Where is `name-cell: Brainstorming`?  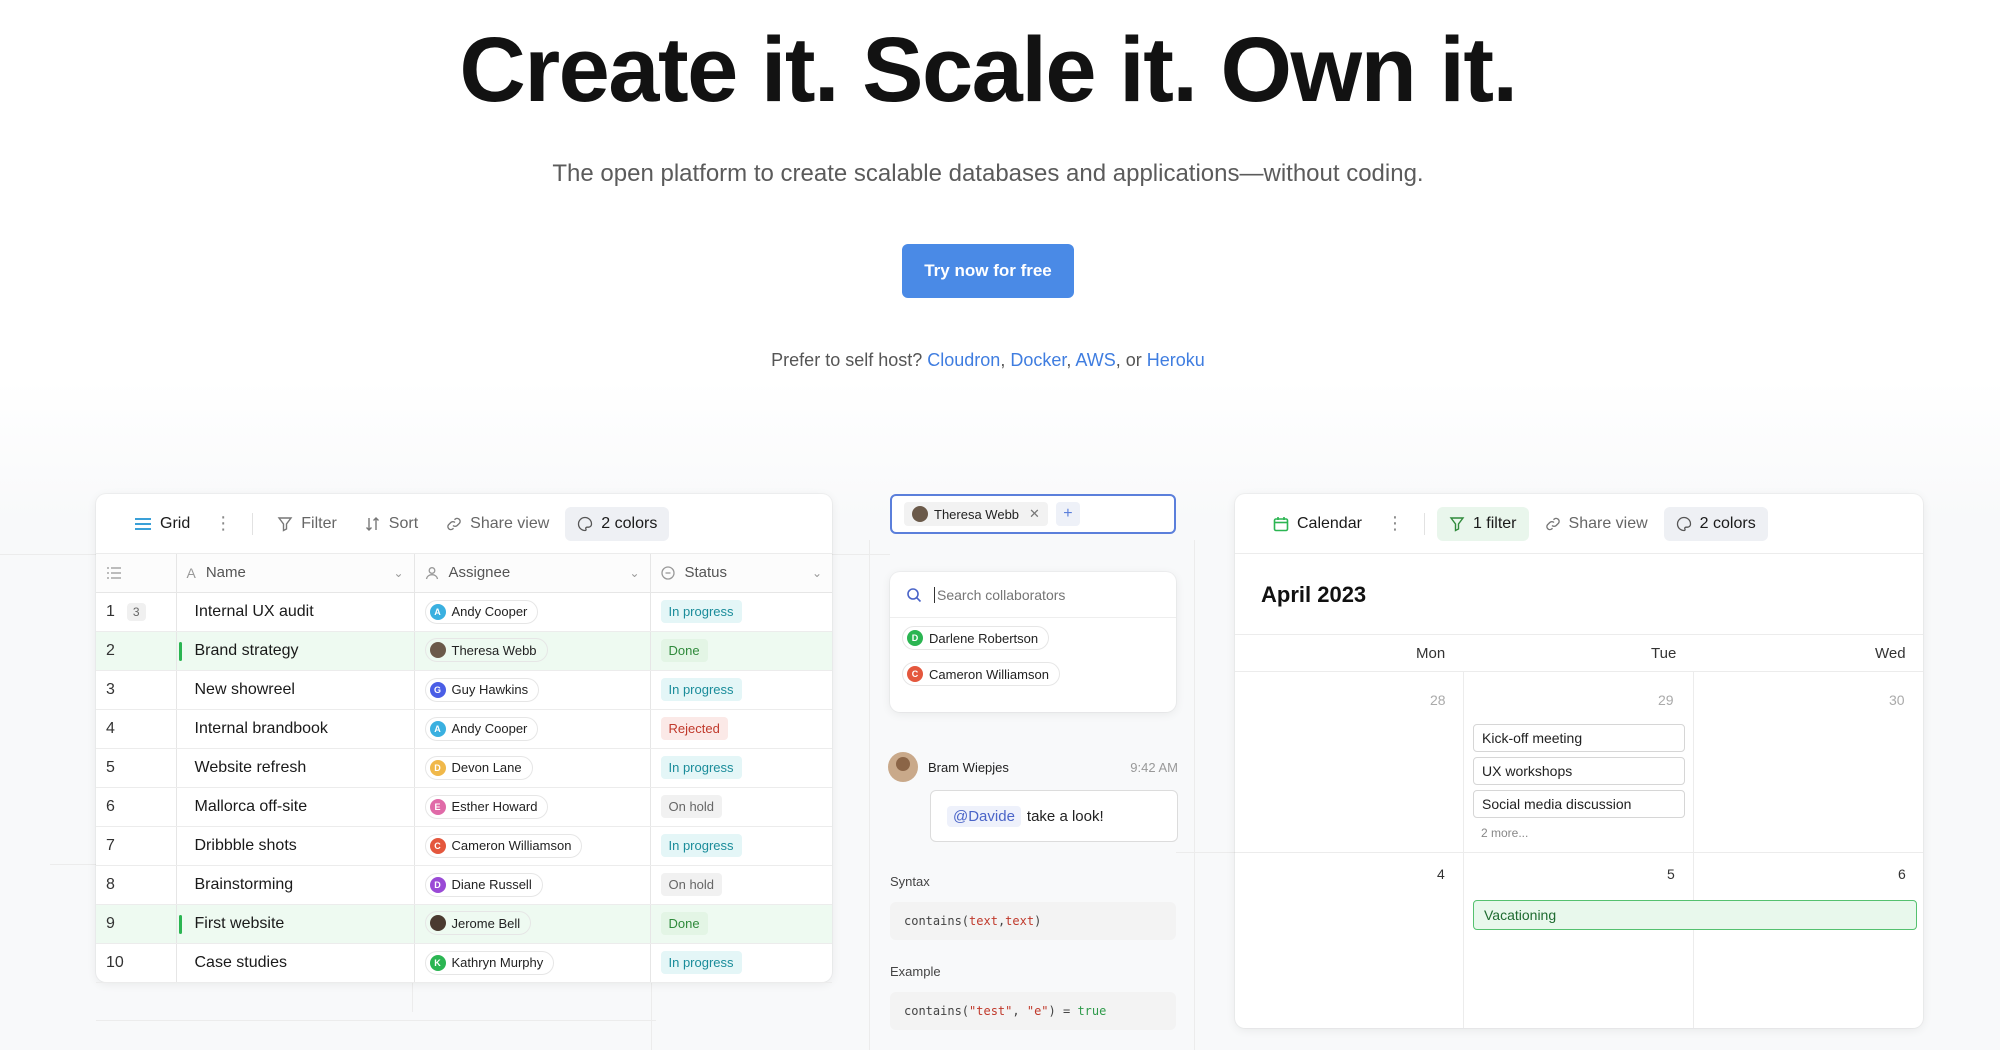
name-cell: Brainstorming is located at coordinates (295, 885).